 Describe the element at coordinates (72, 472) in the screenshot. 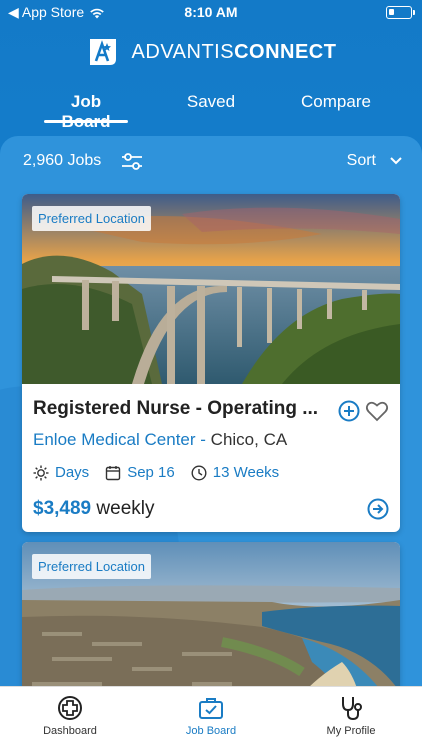

I see `shift-label: Days` at that location.